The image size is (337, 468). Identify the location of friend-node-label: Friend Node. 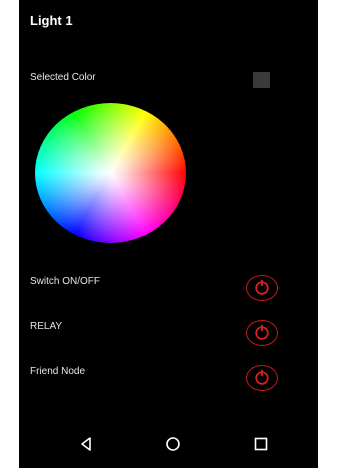
(58, 371).